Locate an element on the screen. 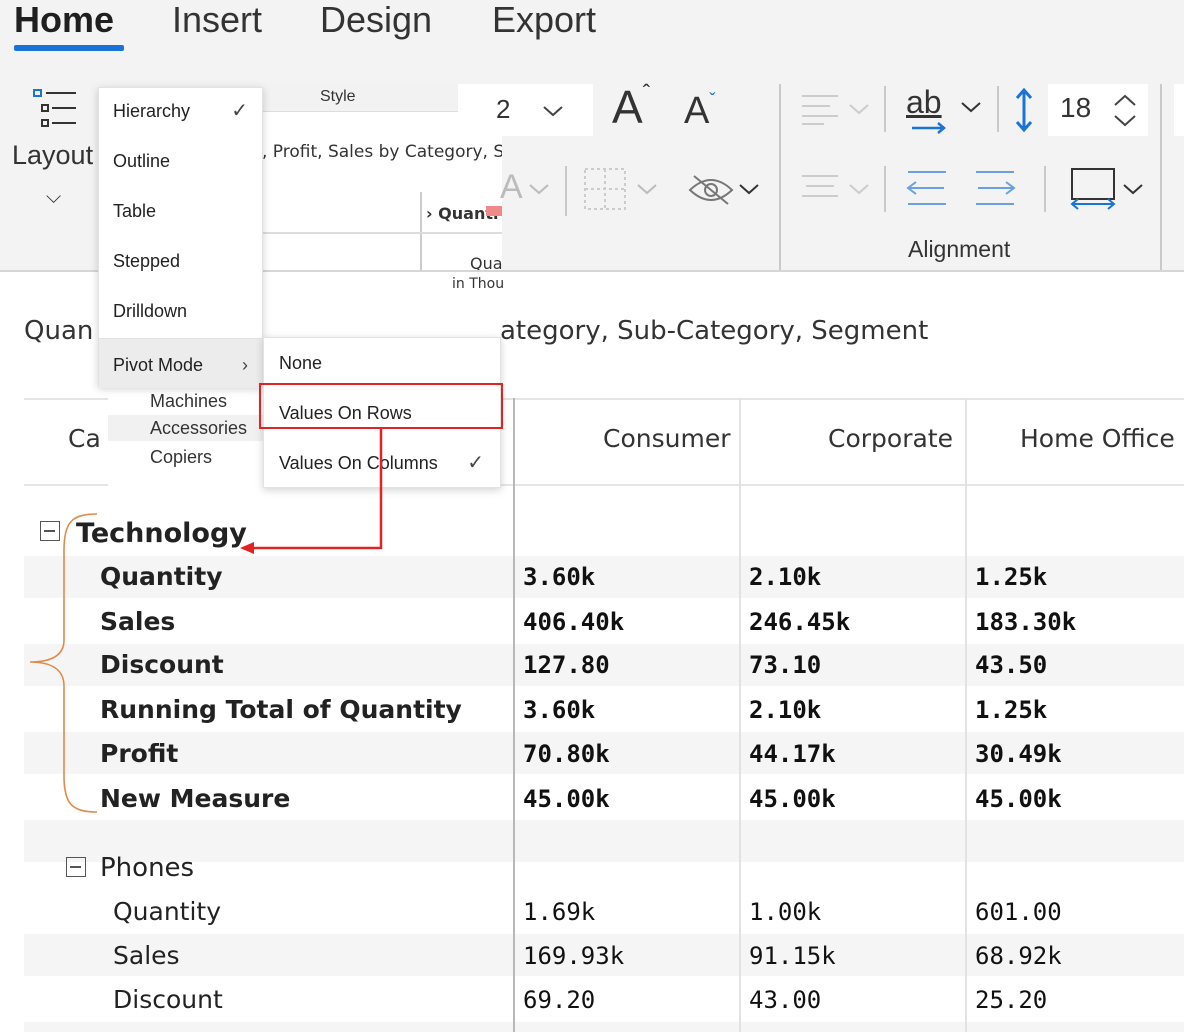 The width and height of the screenshot is (1184, 1032). annotation-overlay is located at coordinates (206, 621).